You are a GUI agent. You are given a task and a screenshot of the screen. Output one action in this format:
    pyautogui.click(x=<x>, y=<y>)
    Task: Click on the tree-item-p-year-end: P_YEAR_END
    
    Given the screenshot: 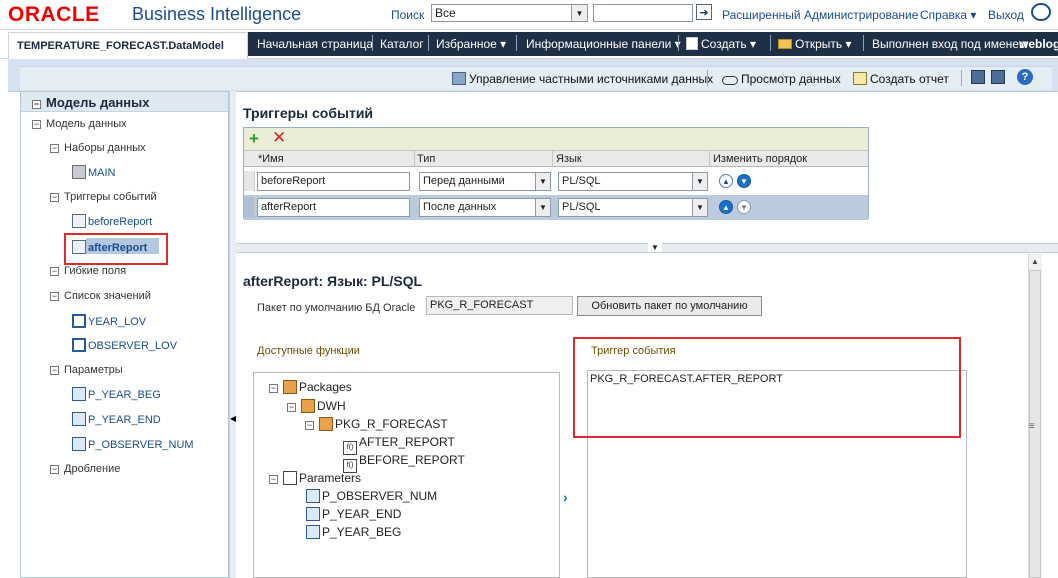 What is the action you would take?
    pyautogui.click(x=116, y=419)
    